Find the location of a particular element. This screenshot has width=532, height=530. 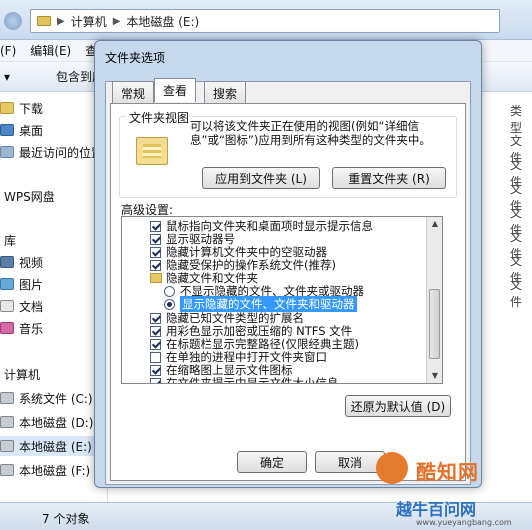

address-bar-area: ▶ 计算机 ▶ 本地磁盘 (E:) is located at coordinates (266, 20).